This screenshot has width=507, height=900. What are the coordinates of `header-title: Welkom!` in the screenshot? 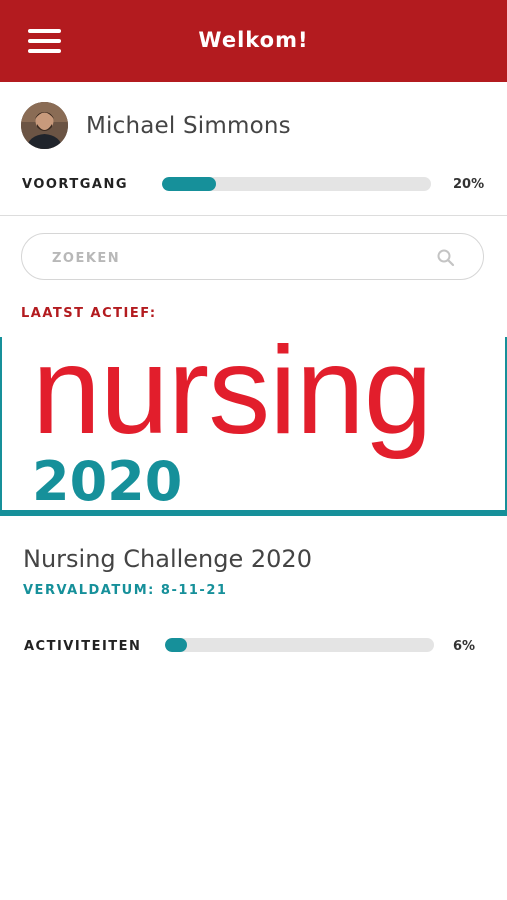 It's located at (253, 40).